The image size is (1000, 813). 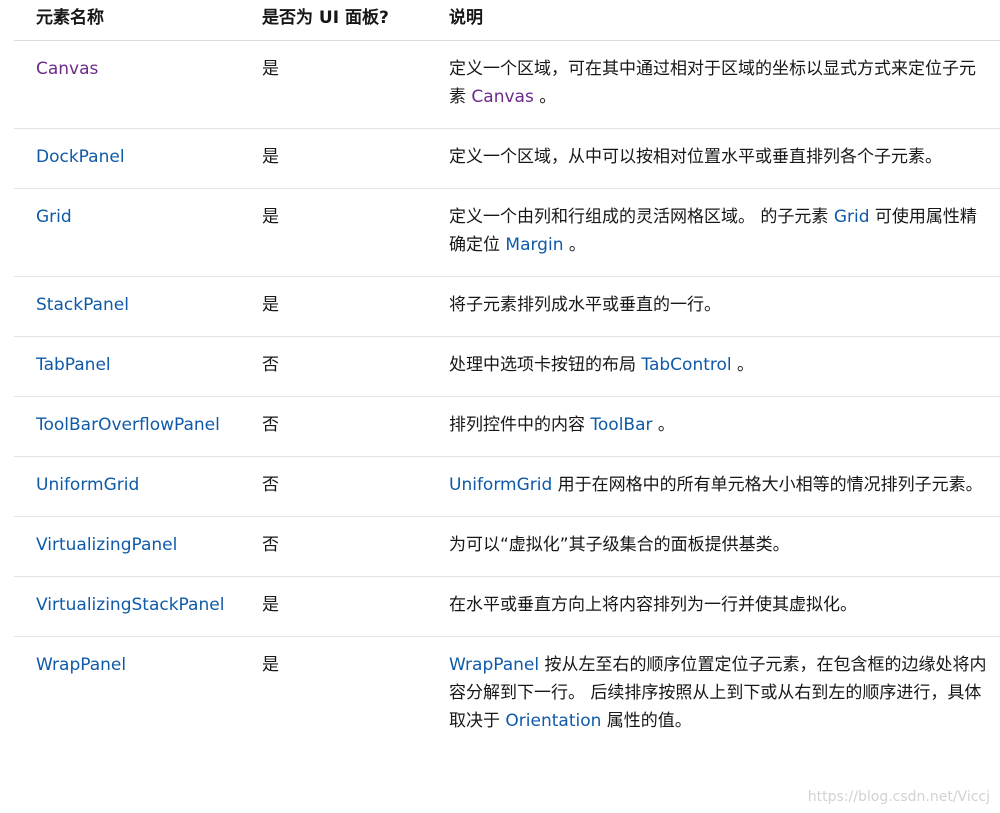 I want to click on description-link: ToolBar, so click(x=621, y=425).